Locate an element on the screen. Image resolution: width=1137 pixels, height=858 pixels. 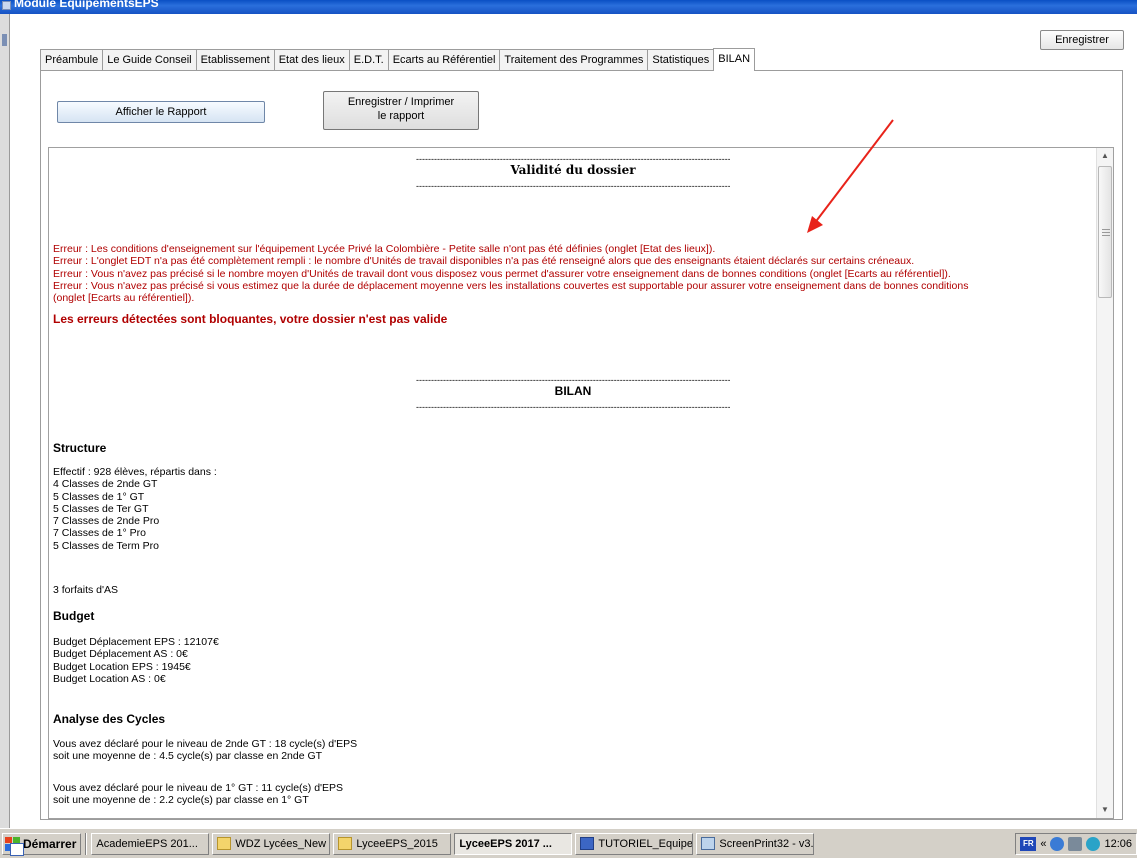
budget-title: Budget is located at coordinates (74, 616).